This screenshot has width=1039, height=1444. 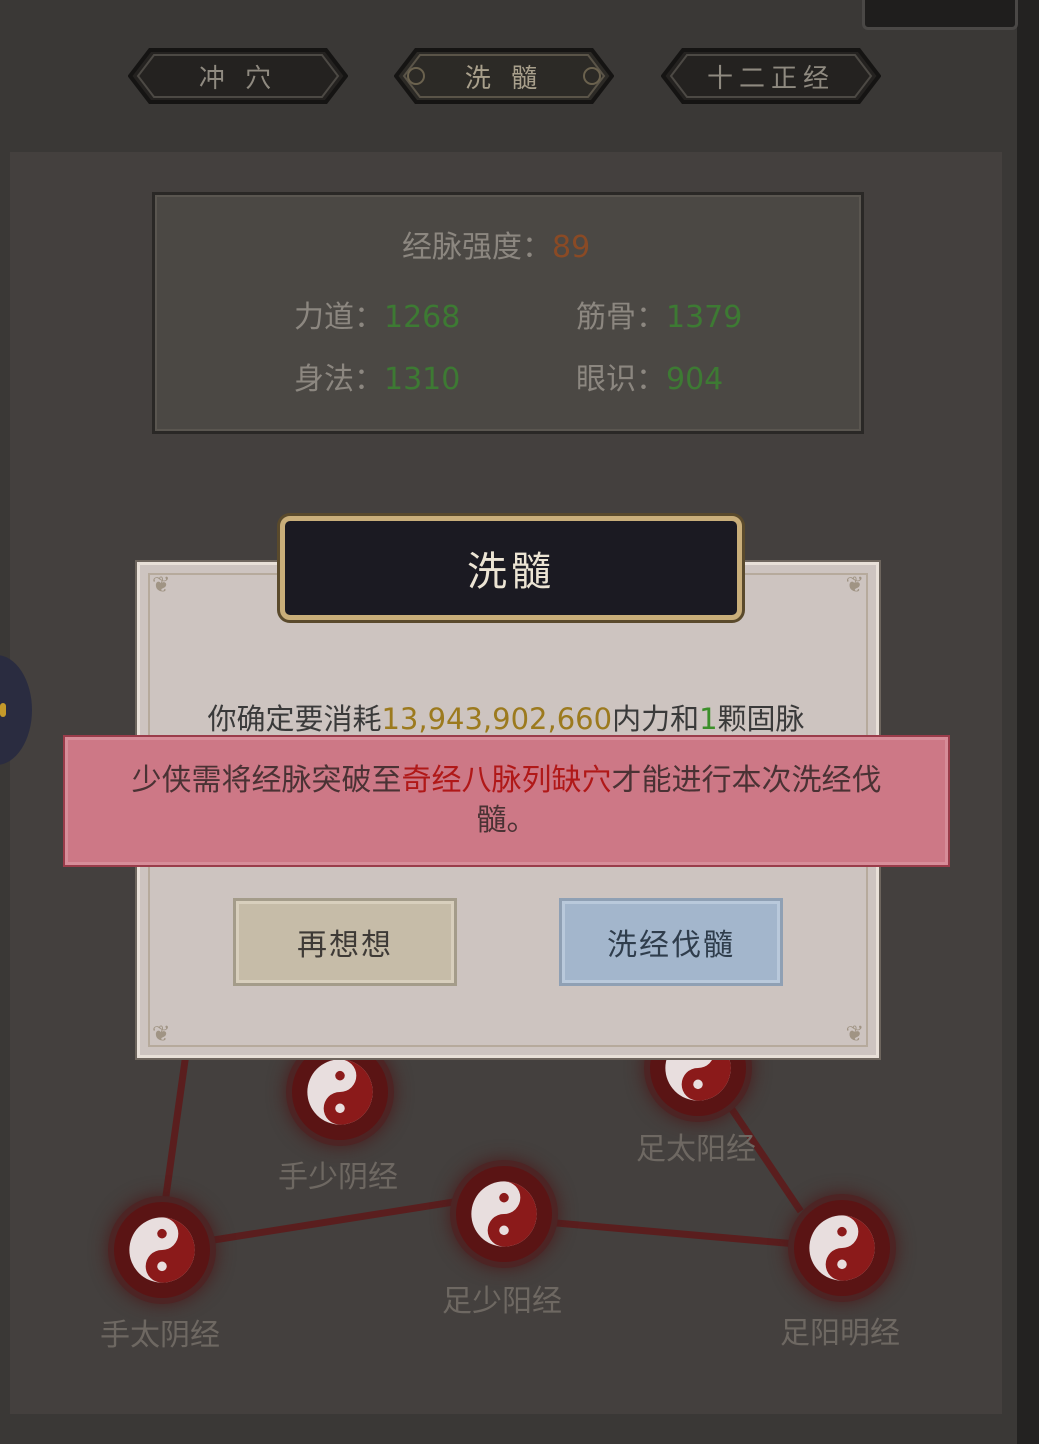 I want to click on meridian-node-zushaoyang, so click(x=504, y=1214).